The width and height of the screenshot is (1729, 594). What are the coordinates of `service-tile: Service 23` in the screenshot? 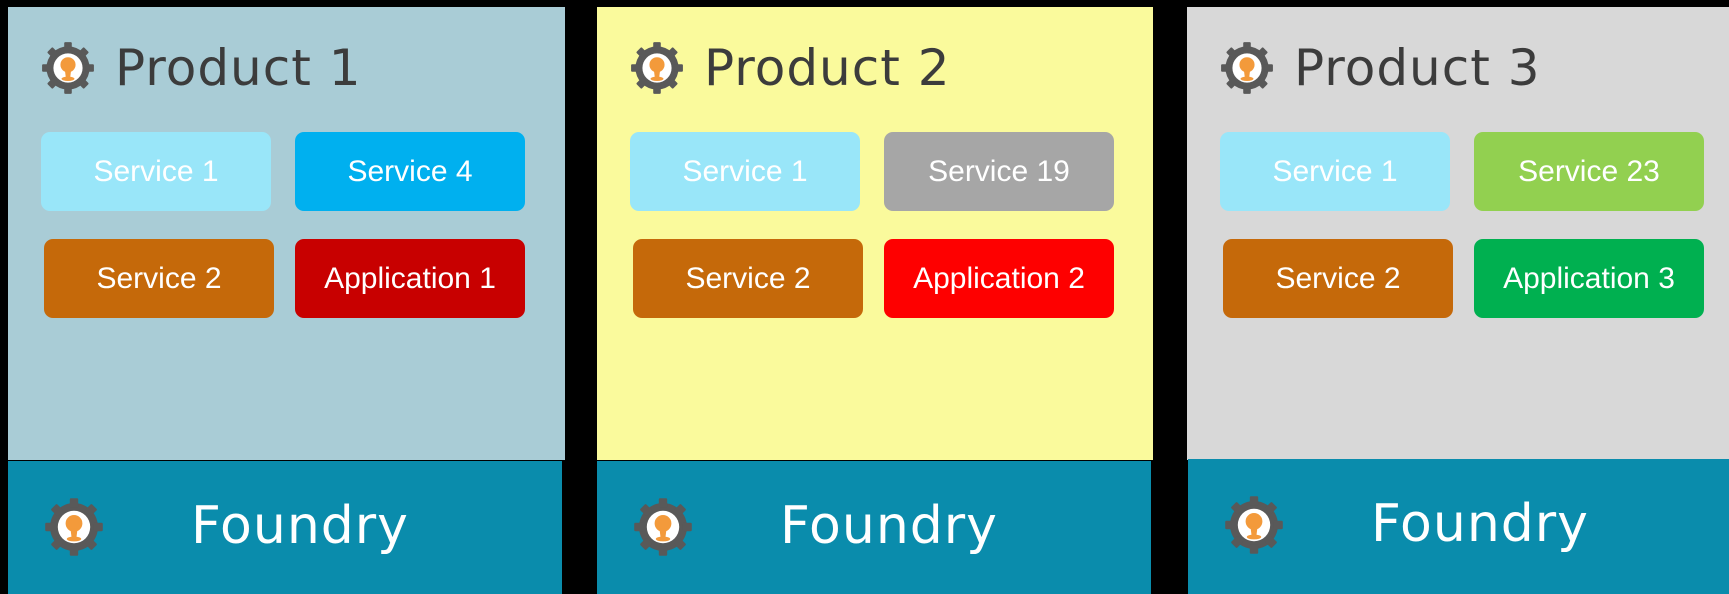 It's located at (1589, 171).